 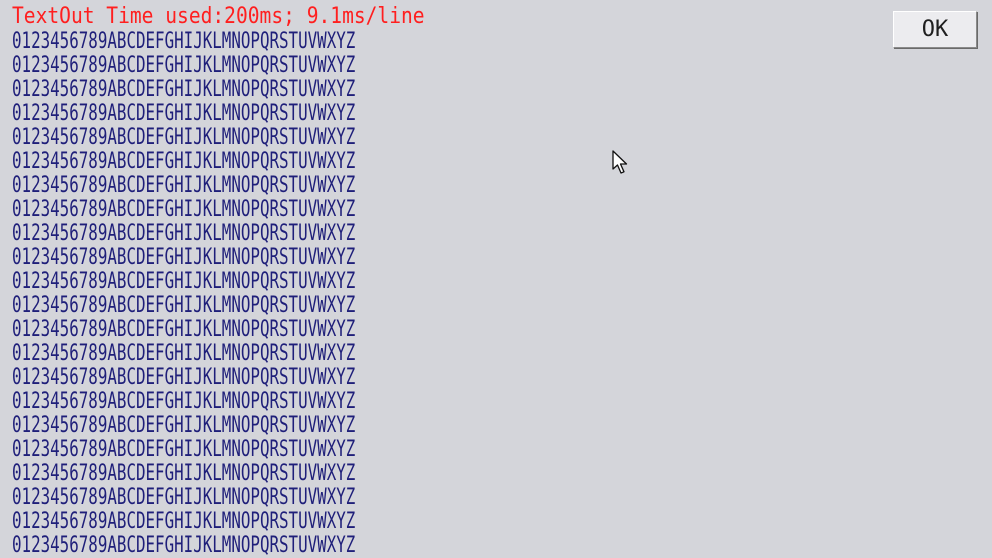 I want to click on timing-header: TextOut Time used:200ms; 9.1ms/line, so click(x=218, y=16).